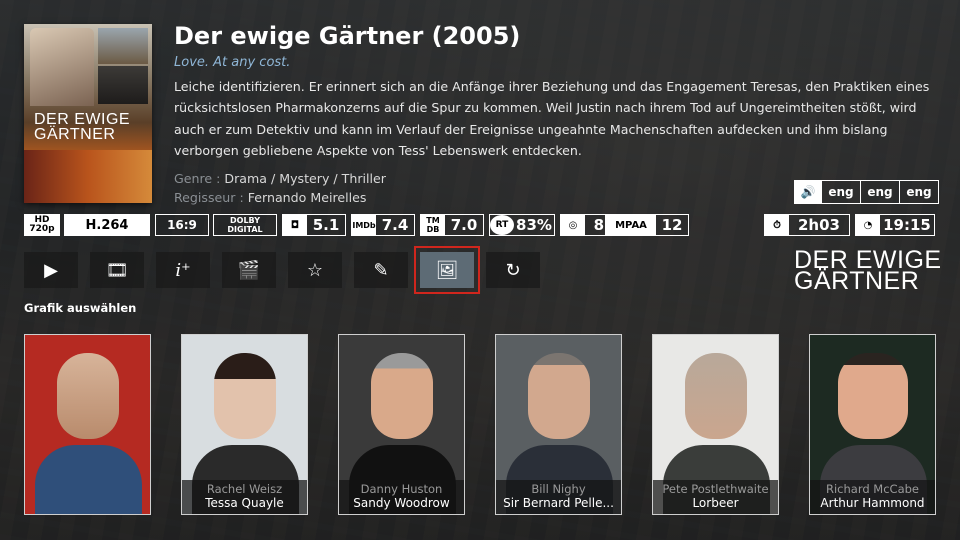 The height and width of the screenshot is (540, 960). I want to click on movie-title: Der ewige Gärtner (2005), so click(347, 36).